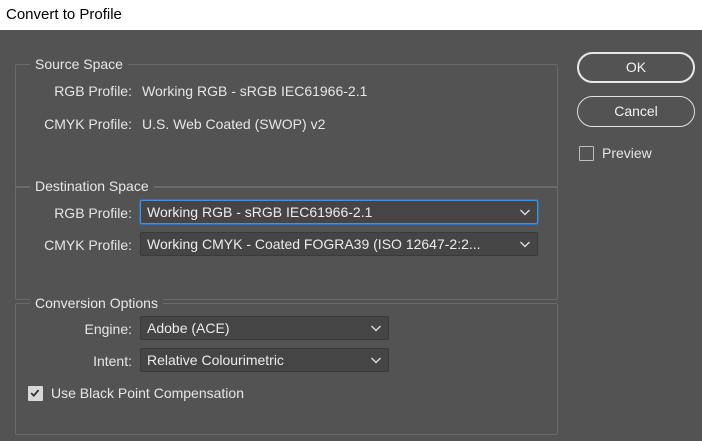 Image resolution: width=702 pixels, height=441 pixels. I want to click on intent-selected: Relative Colourimetric, so click(215, 360).